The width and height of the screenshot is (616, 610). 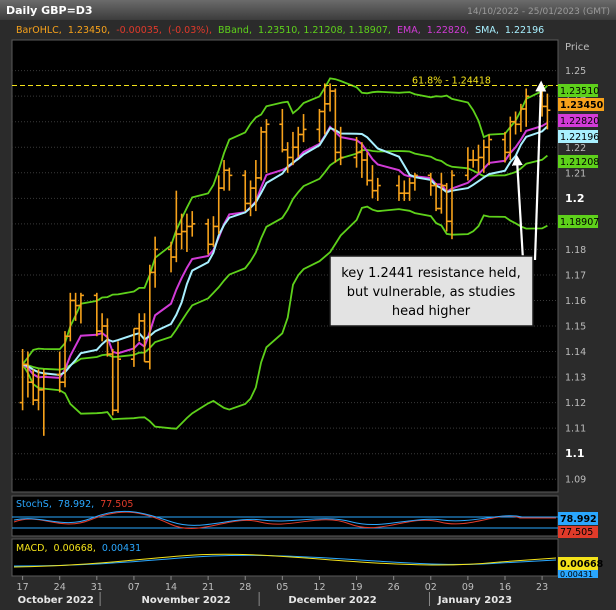 What do you see at coordinates (579, 137) in the screenshot?
I see `tag-sma: 1.22196` at bounding box center [579, 137].